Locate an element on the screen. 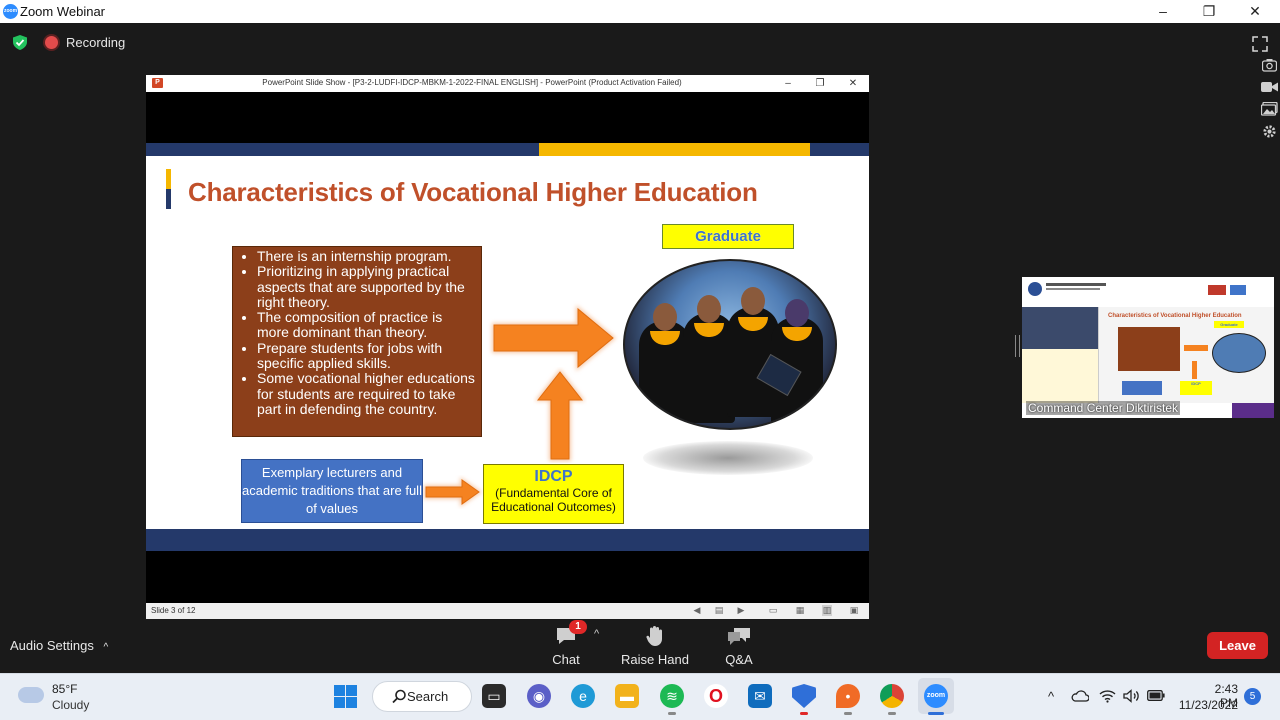 The height and width of the screenshot is (720, 1280). slide-menu-icon: ▤ is located at coordinates (719, 610).